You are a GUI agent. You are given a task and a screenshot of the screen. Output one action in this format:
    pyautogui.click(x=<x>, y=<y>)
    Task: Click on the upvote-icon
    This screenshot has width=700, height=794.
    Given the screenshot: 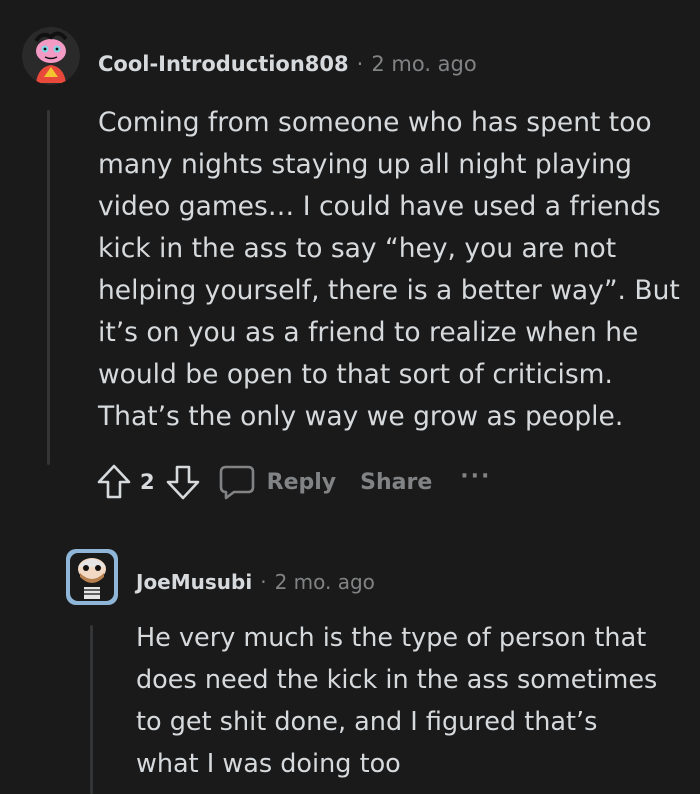 What is the action you would take?
    pyautogui.click(x=114, y=482)
    